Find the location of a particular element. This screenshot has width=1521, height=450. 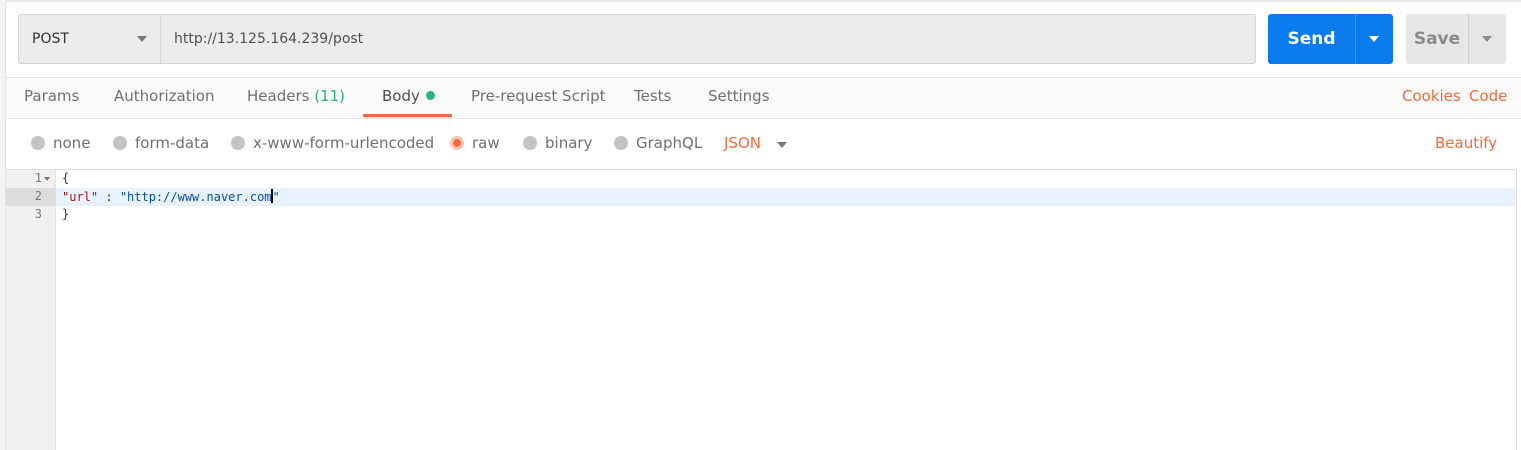

option-label-raw: raw is located at coordinates (486, 143).